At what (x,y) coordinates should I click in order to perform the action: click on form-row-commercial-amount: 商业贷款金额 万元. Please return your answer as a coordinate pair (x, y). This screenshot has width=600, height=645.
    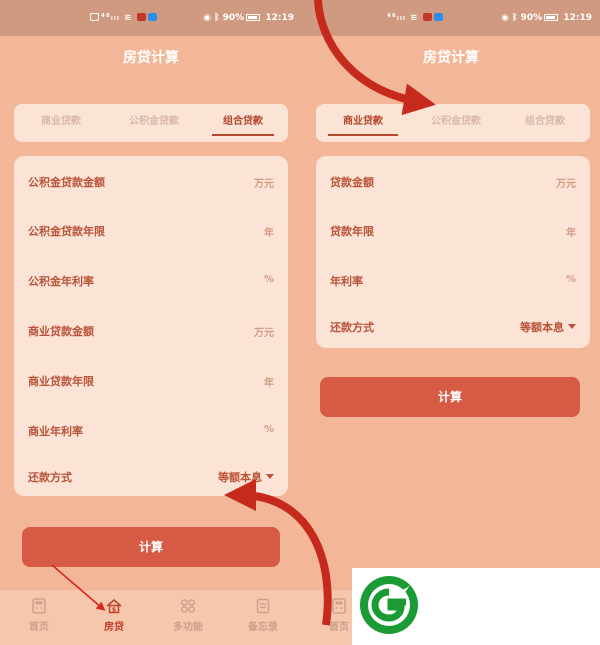
    Looking at the image, I should click on (151, 330).